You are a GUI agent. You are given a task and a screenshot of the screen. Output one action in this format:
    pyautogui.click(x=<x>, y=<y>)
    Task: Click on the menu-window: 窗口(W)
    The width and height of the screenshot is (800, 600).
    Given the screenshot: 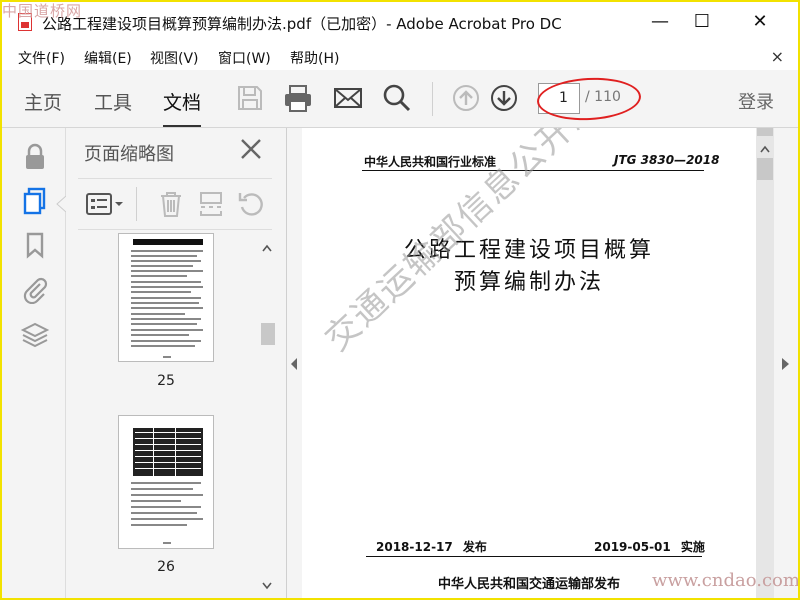 What is the action you would take?
    pyautogui.click(x=244, y=58)
    